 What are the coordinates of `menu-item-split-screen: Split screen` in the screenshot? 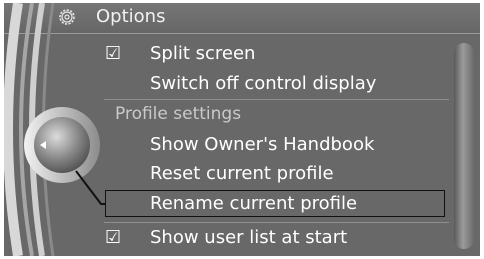 It's located at (202, 54).